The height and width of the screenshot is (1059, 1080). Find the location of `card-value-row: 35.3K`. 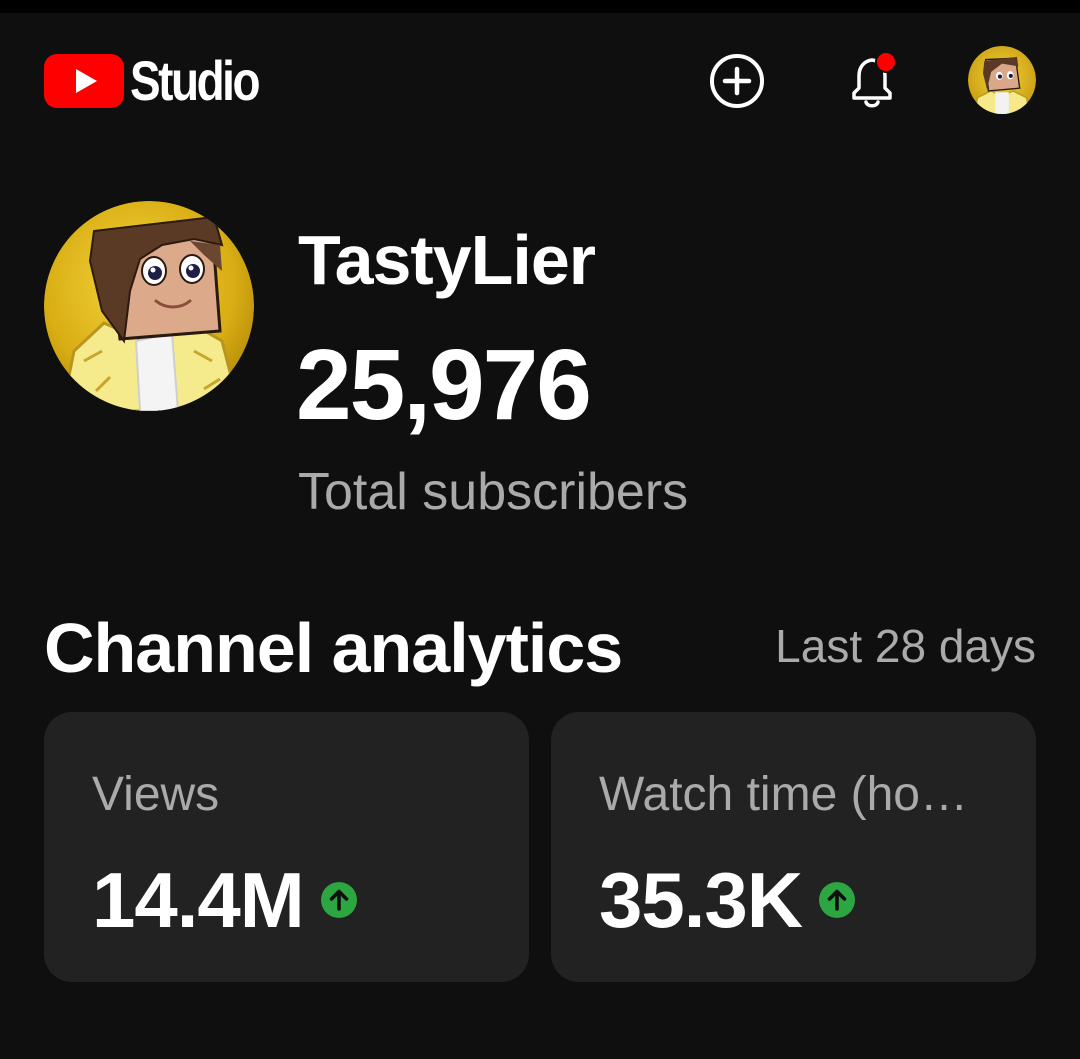

card-value-row: 35.3K is located at coordinates (727, 900).